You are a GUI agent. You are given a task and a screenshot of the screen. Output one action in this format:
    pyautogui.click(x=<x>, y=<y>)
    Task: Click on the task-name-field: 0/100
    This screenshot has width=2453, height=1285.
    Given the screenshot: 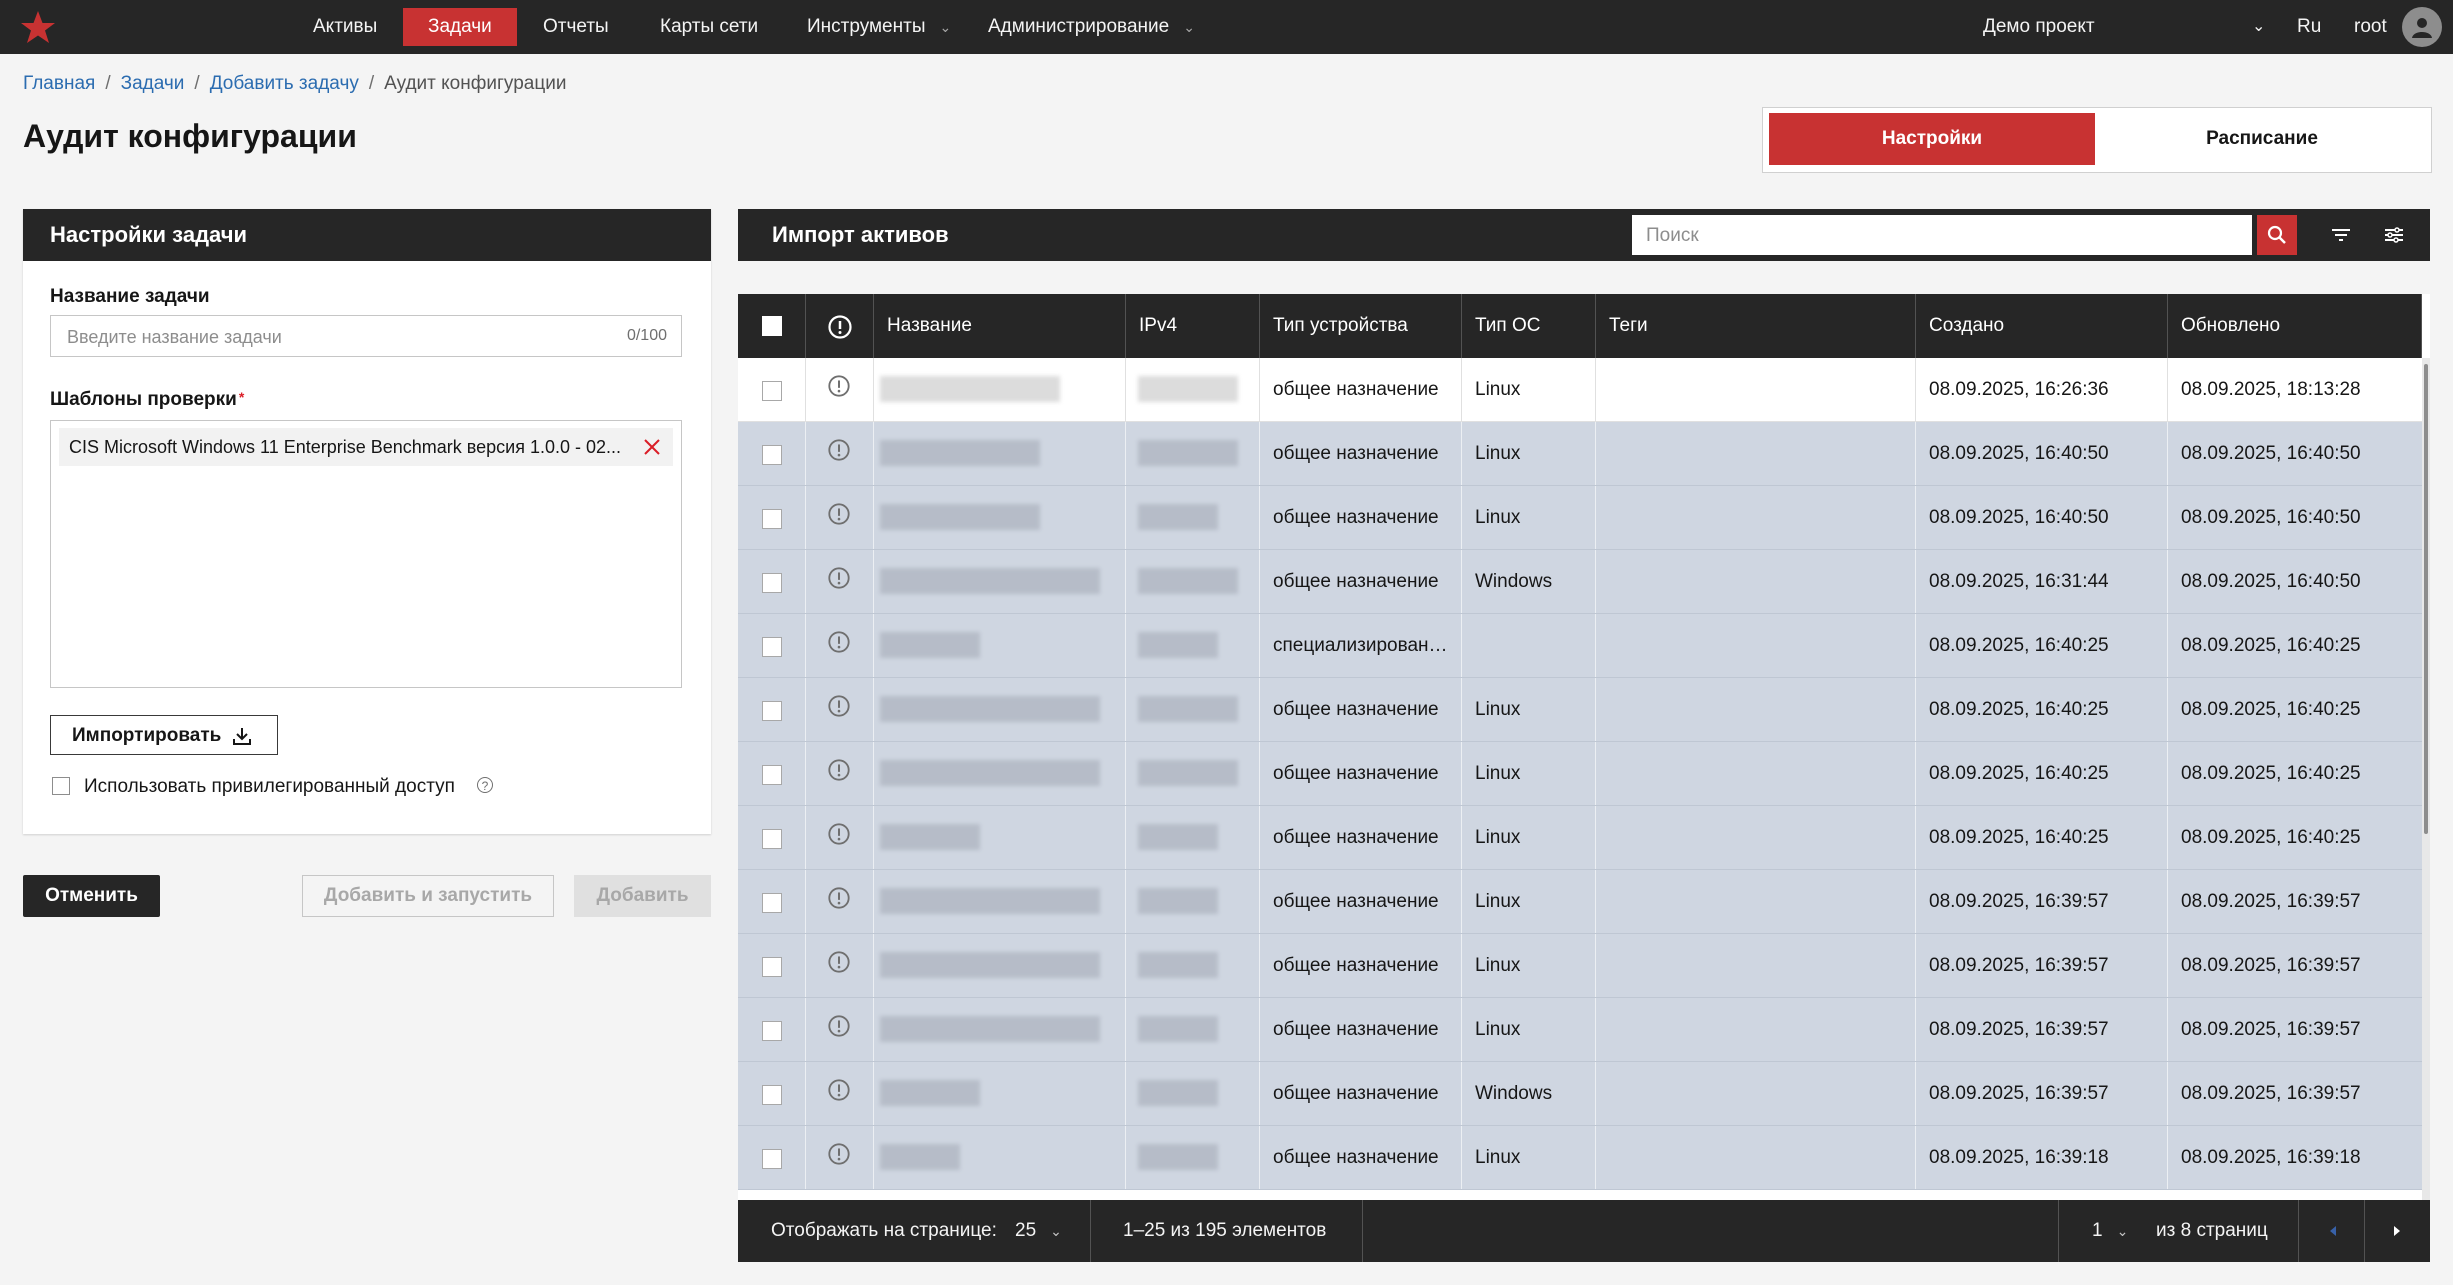 What is the action you would take?
    pyautogui.click(x=366, y=336)
    